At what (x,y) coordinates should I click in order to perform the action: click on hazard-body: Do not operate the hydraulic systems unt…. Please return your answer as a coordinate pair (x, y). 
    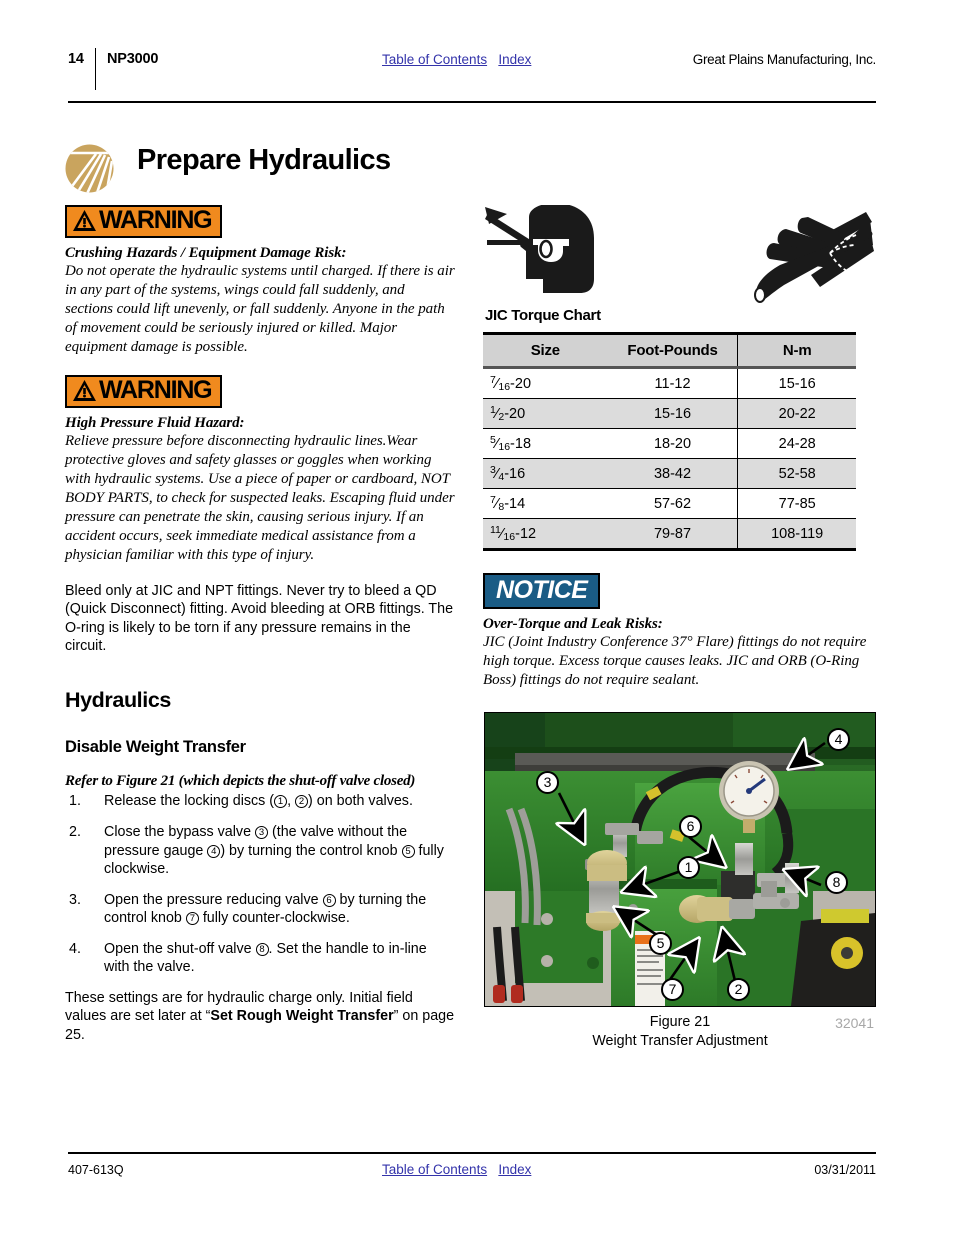
    Looking at the image, I should click on (260, 309).